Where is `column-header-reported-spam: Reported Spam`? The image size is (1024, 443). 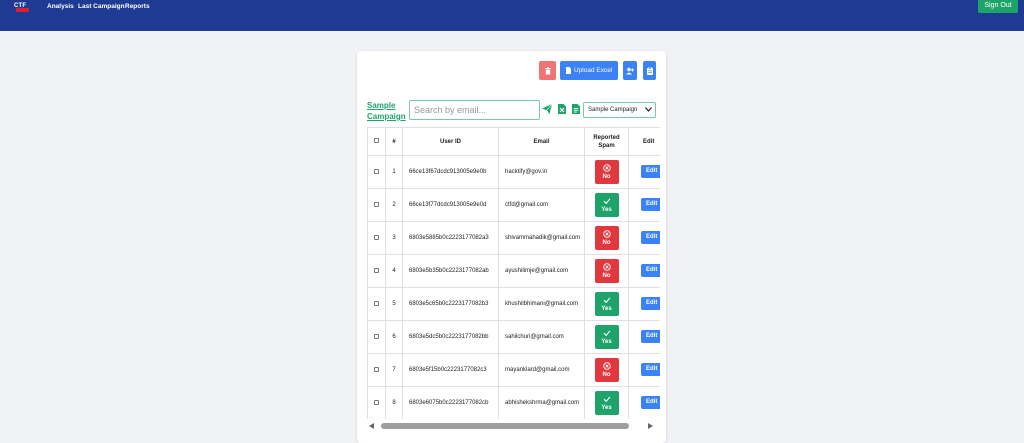 column-header-reported-spam: Reported Spam is located at coordinates (606, 141).